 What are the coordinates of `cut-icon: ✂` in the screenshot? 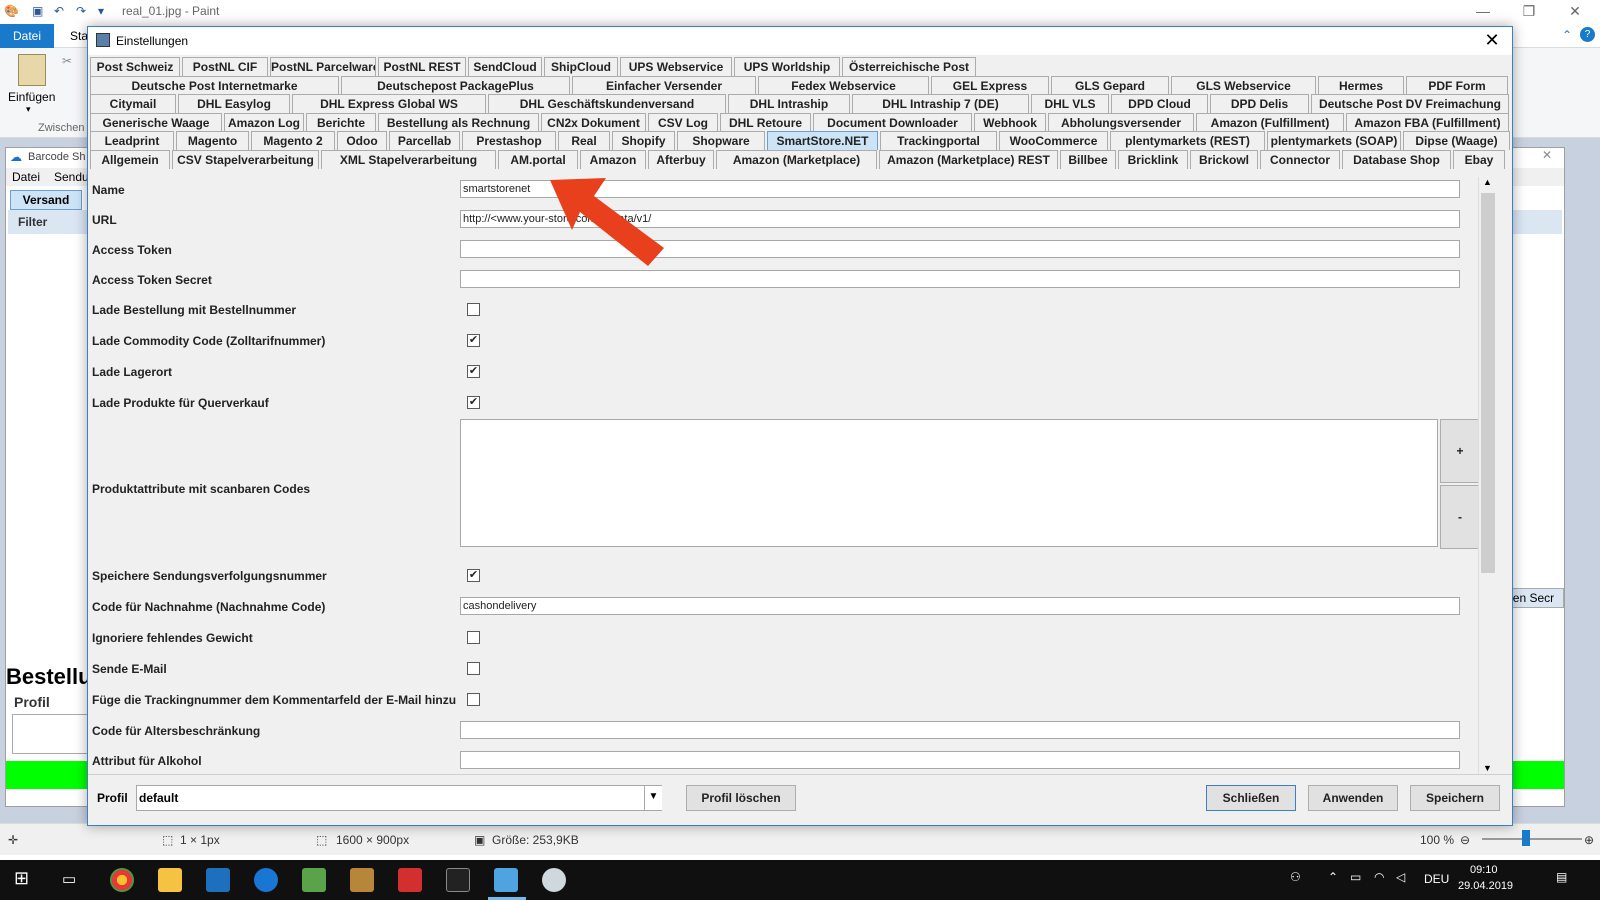 It's located at (67, 61).